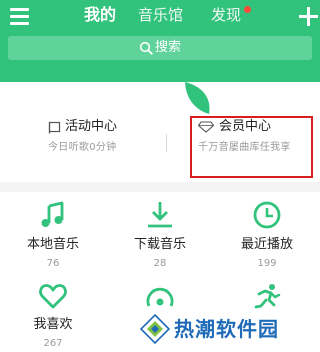  I want to click on grid-item-count: 76, so click(53, 263).